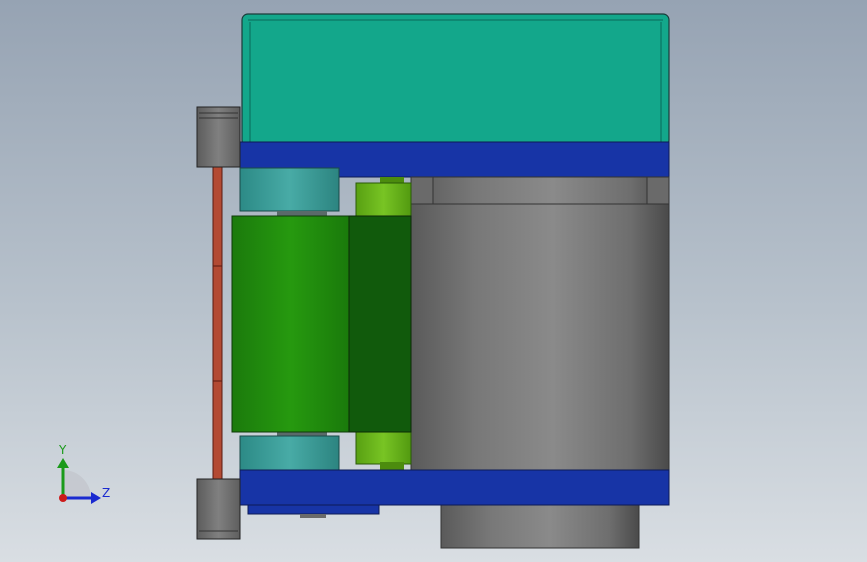 This screenshot has height=562, width=867. I want to click on y-axis-label: Y, so click(63, 450).